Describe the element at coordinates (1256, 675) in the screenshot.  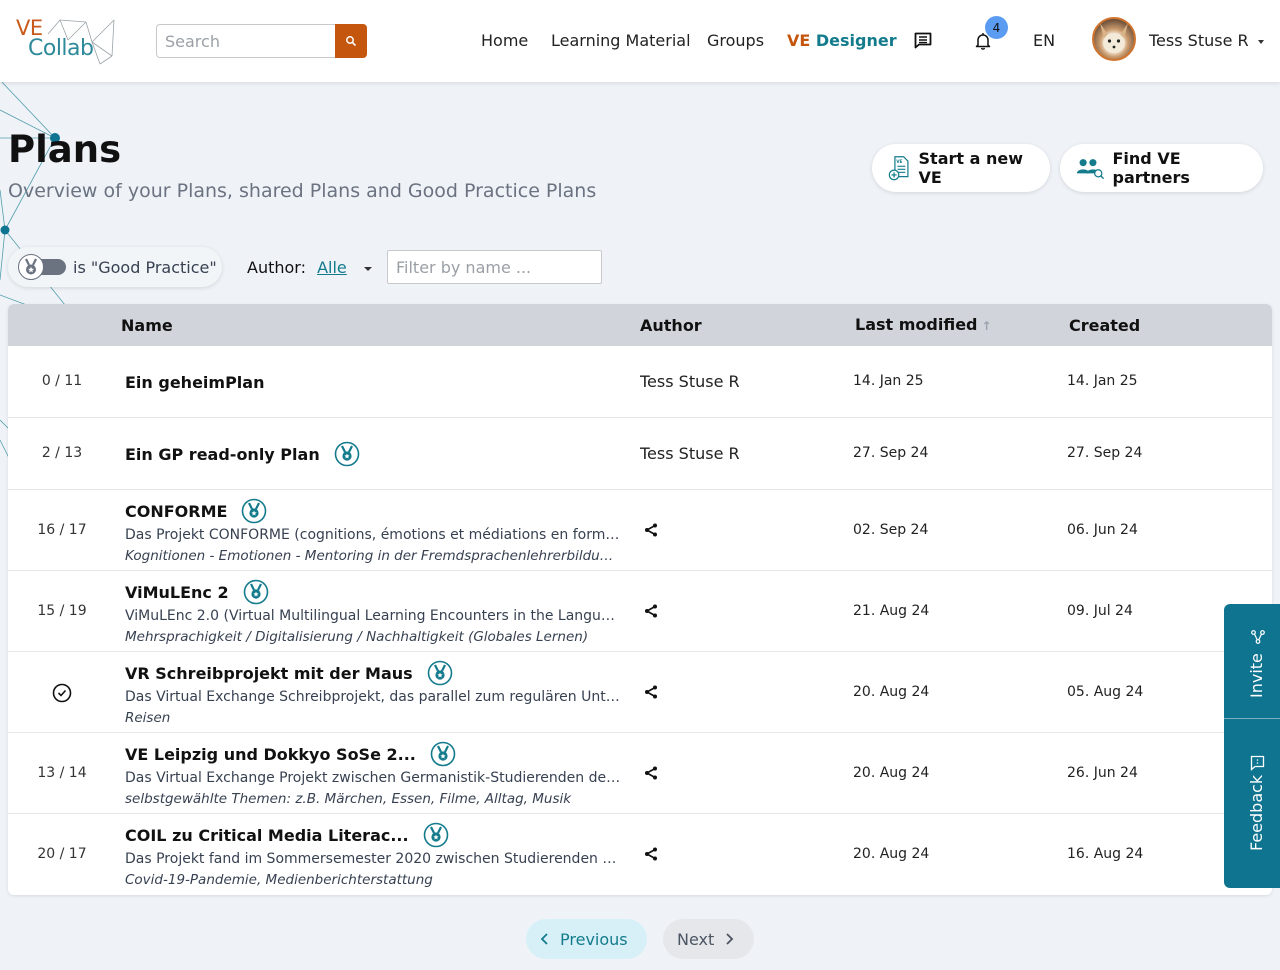
I see `invite-label: Invite` at that location.